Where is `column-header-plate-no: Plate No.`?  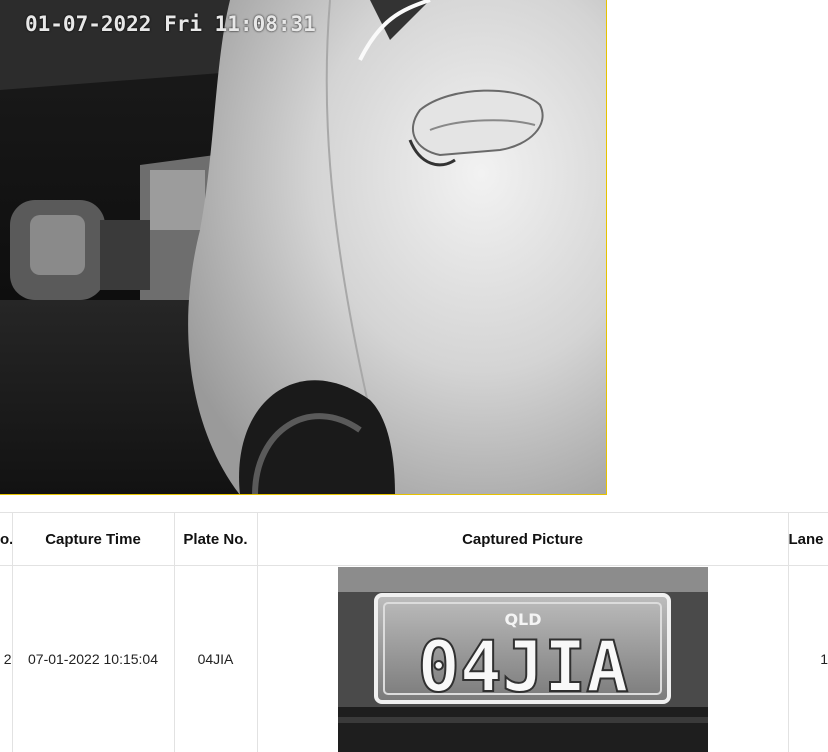
column-header-plate-no: Plate No. is located at coordinates (215, 539).